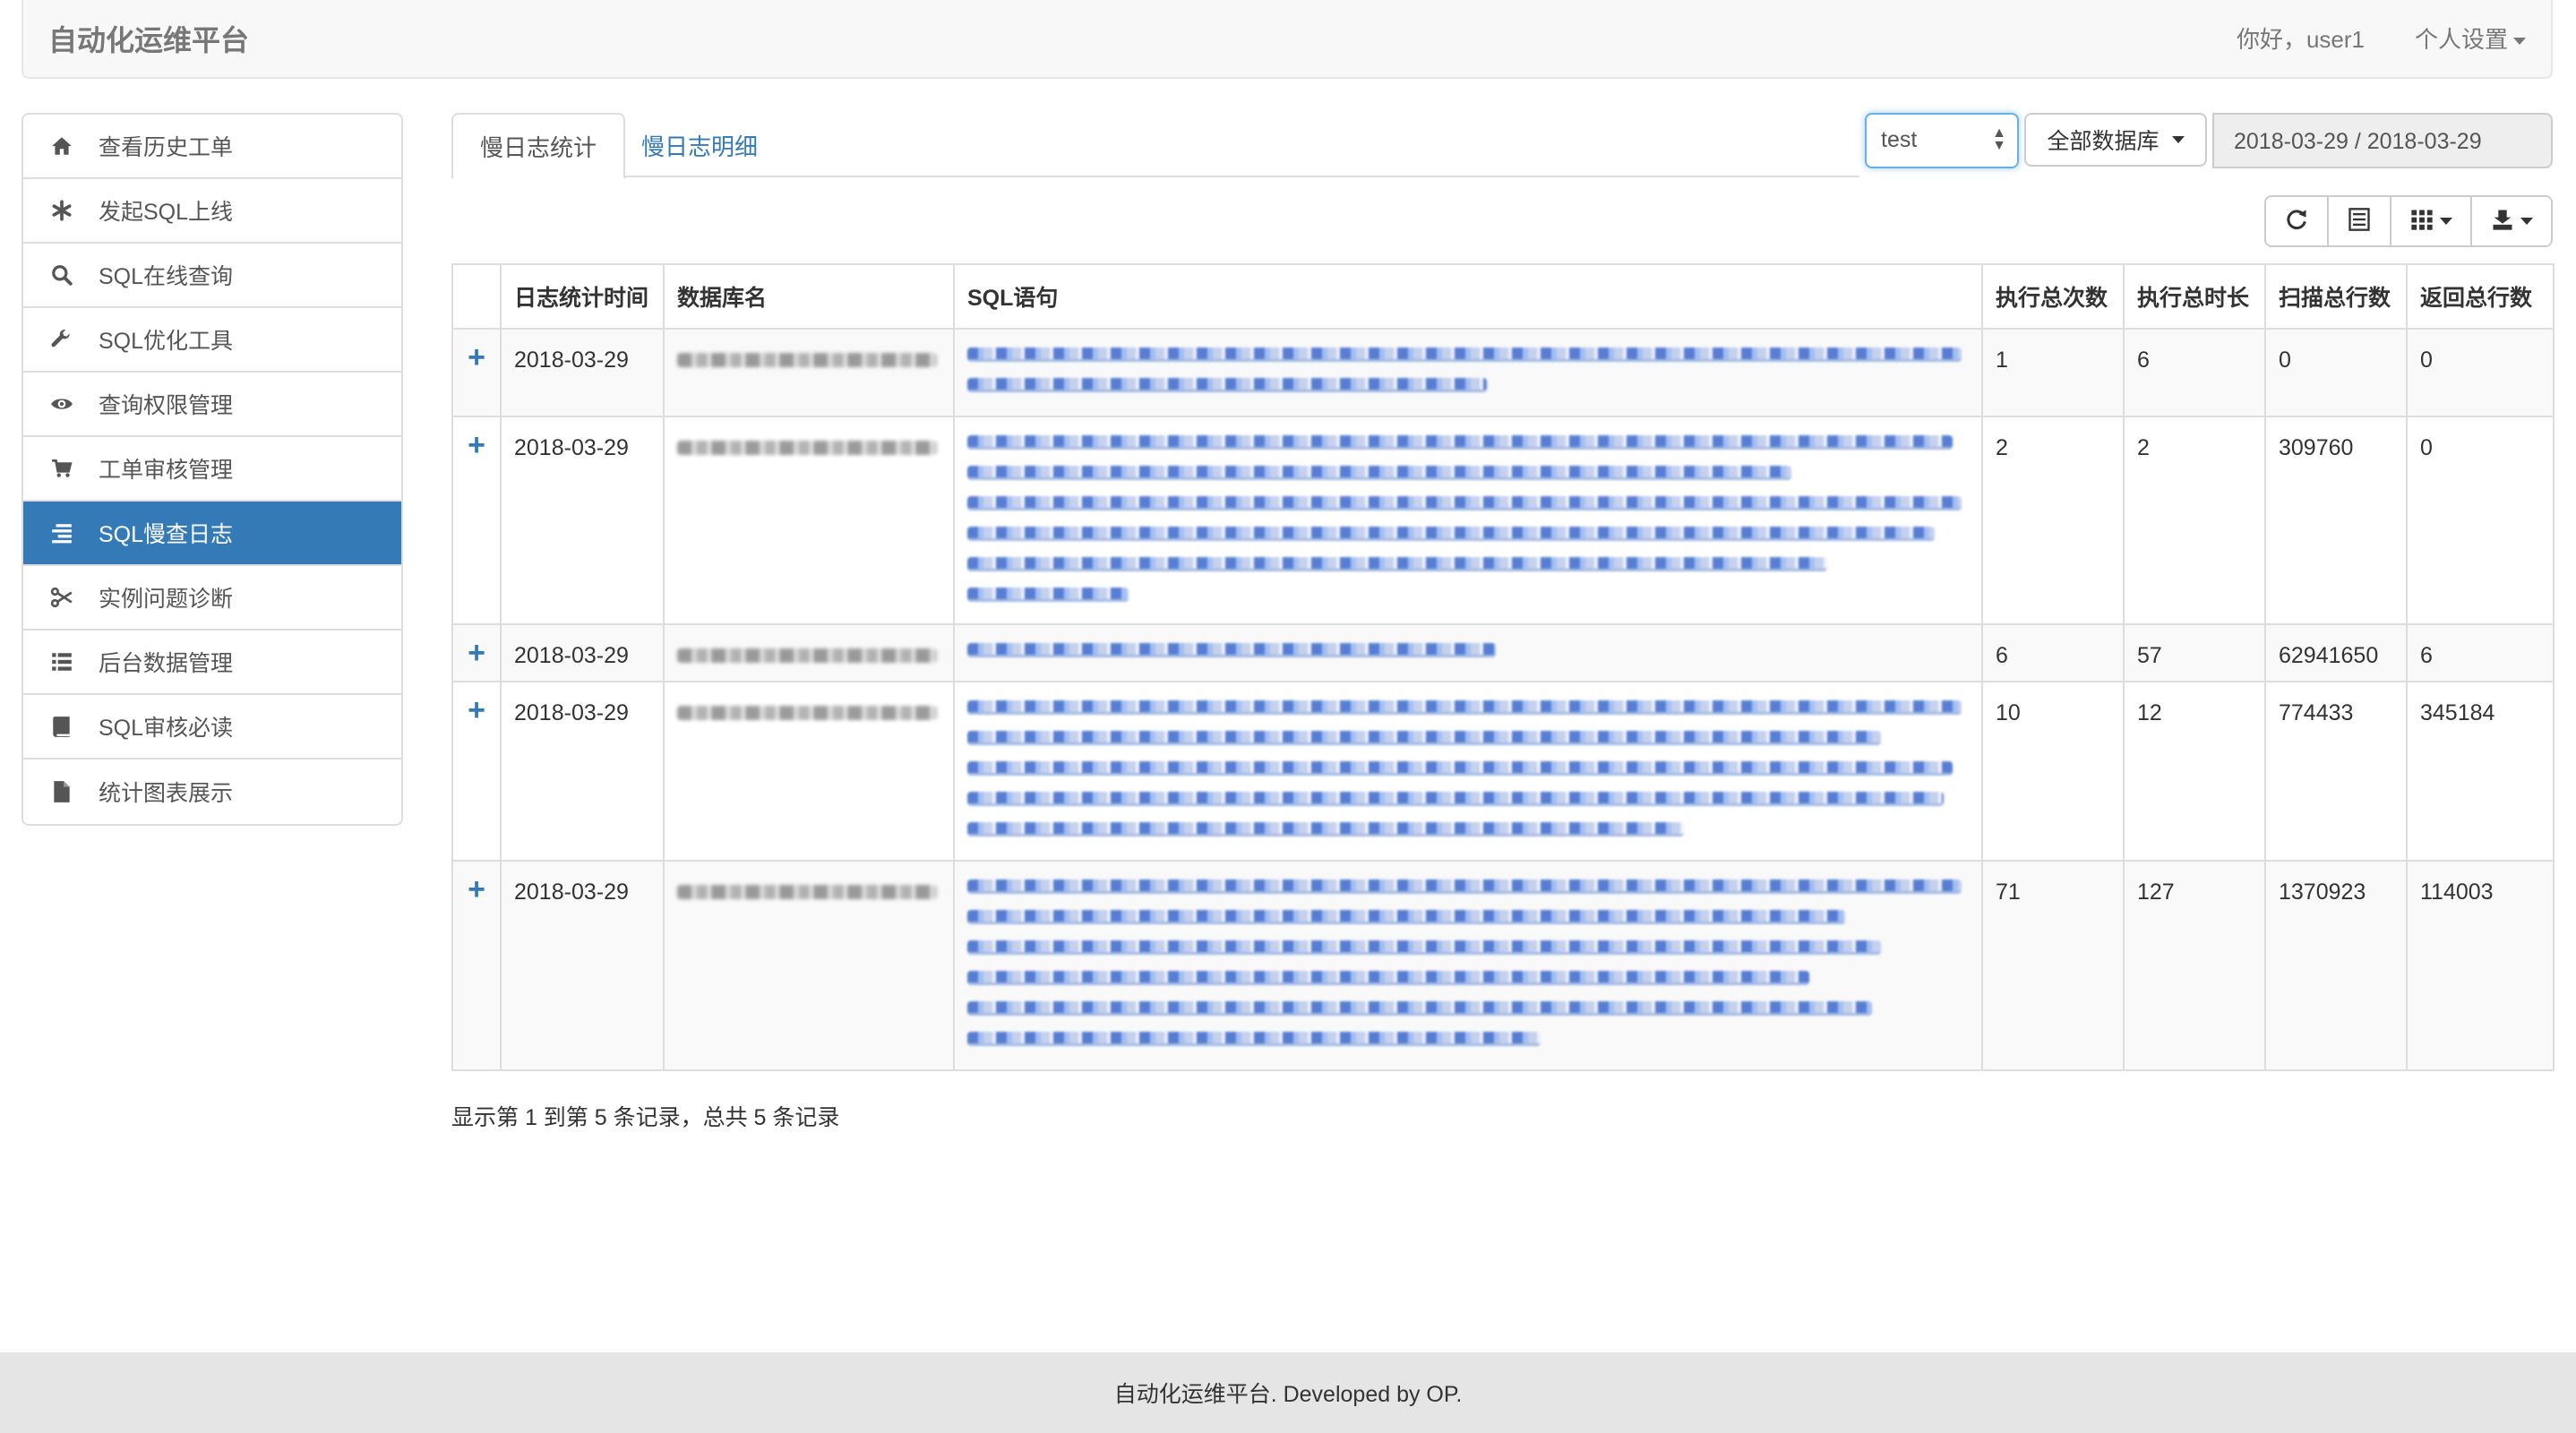 The image size is (2576, 1433). I want to click on table-row: + 2018-03-29 1 6 0 0, so click(1503, 372).